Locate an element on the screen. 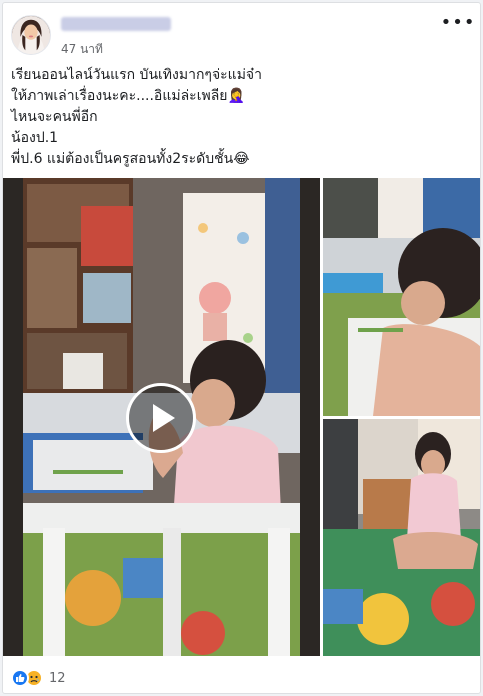  reaction-summary: 12 is located at coordinates (38, 678).